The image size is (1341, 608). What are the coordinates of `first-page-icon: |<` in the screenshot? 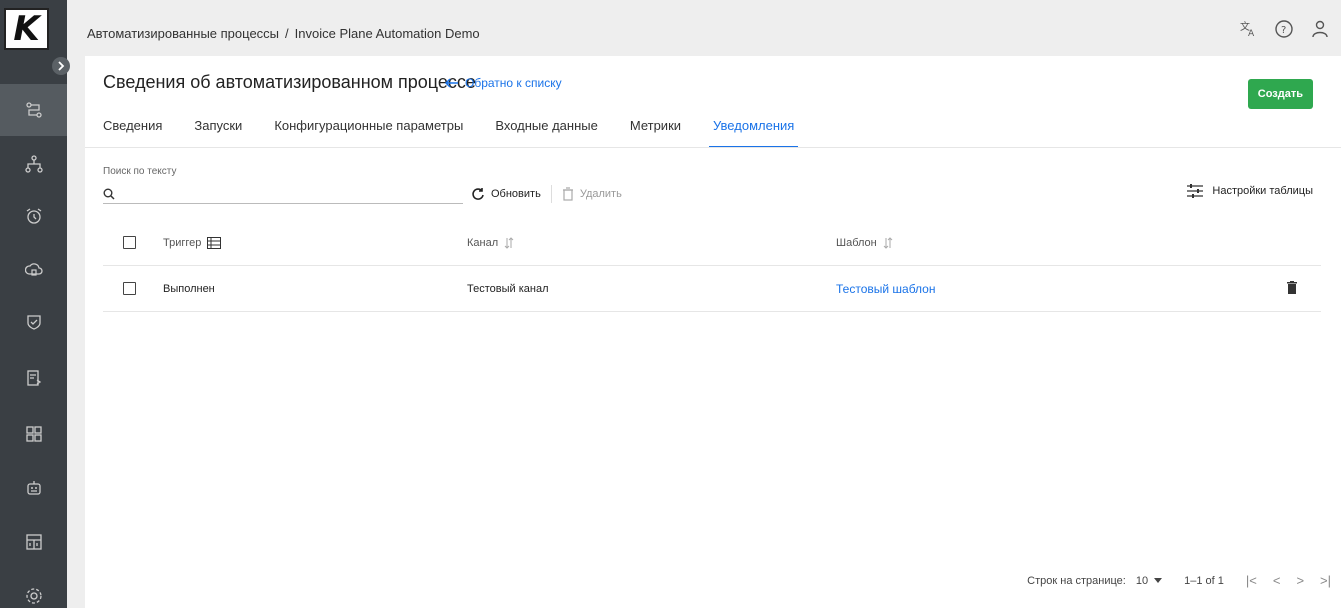 It's located at (1251, 580).